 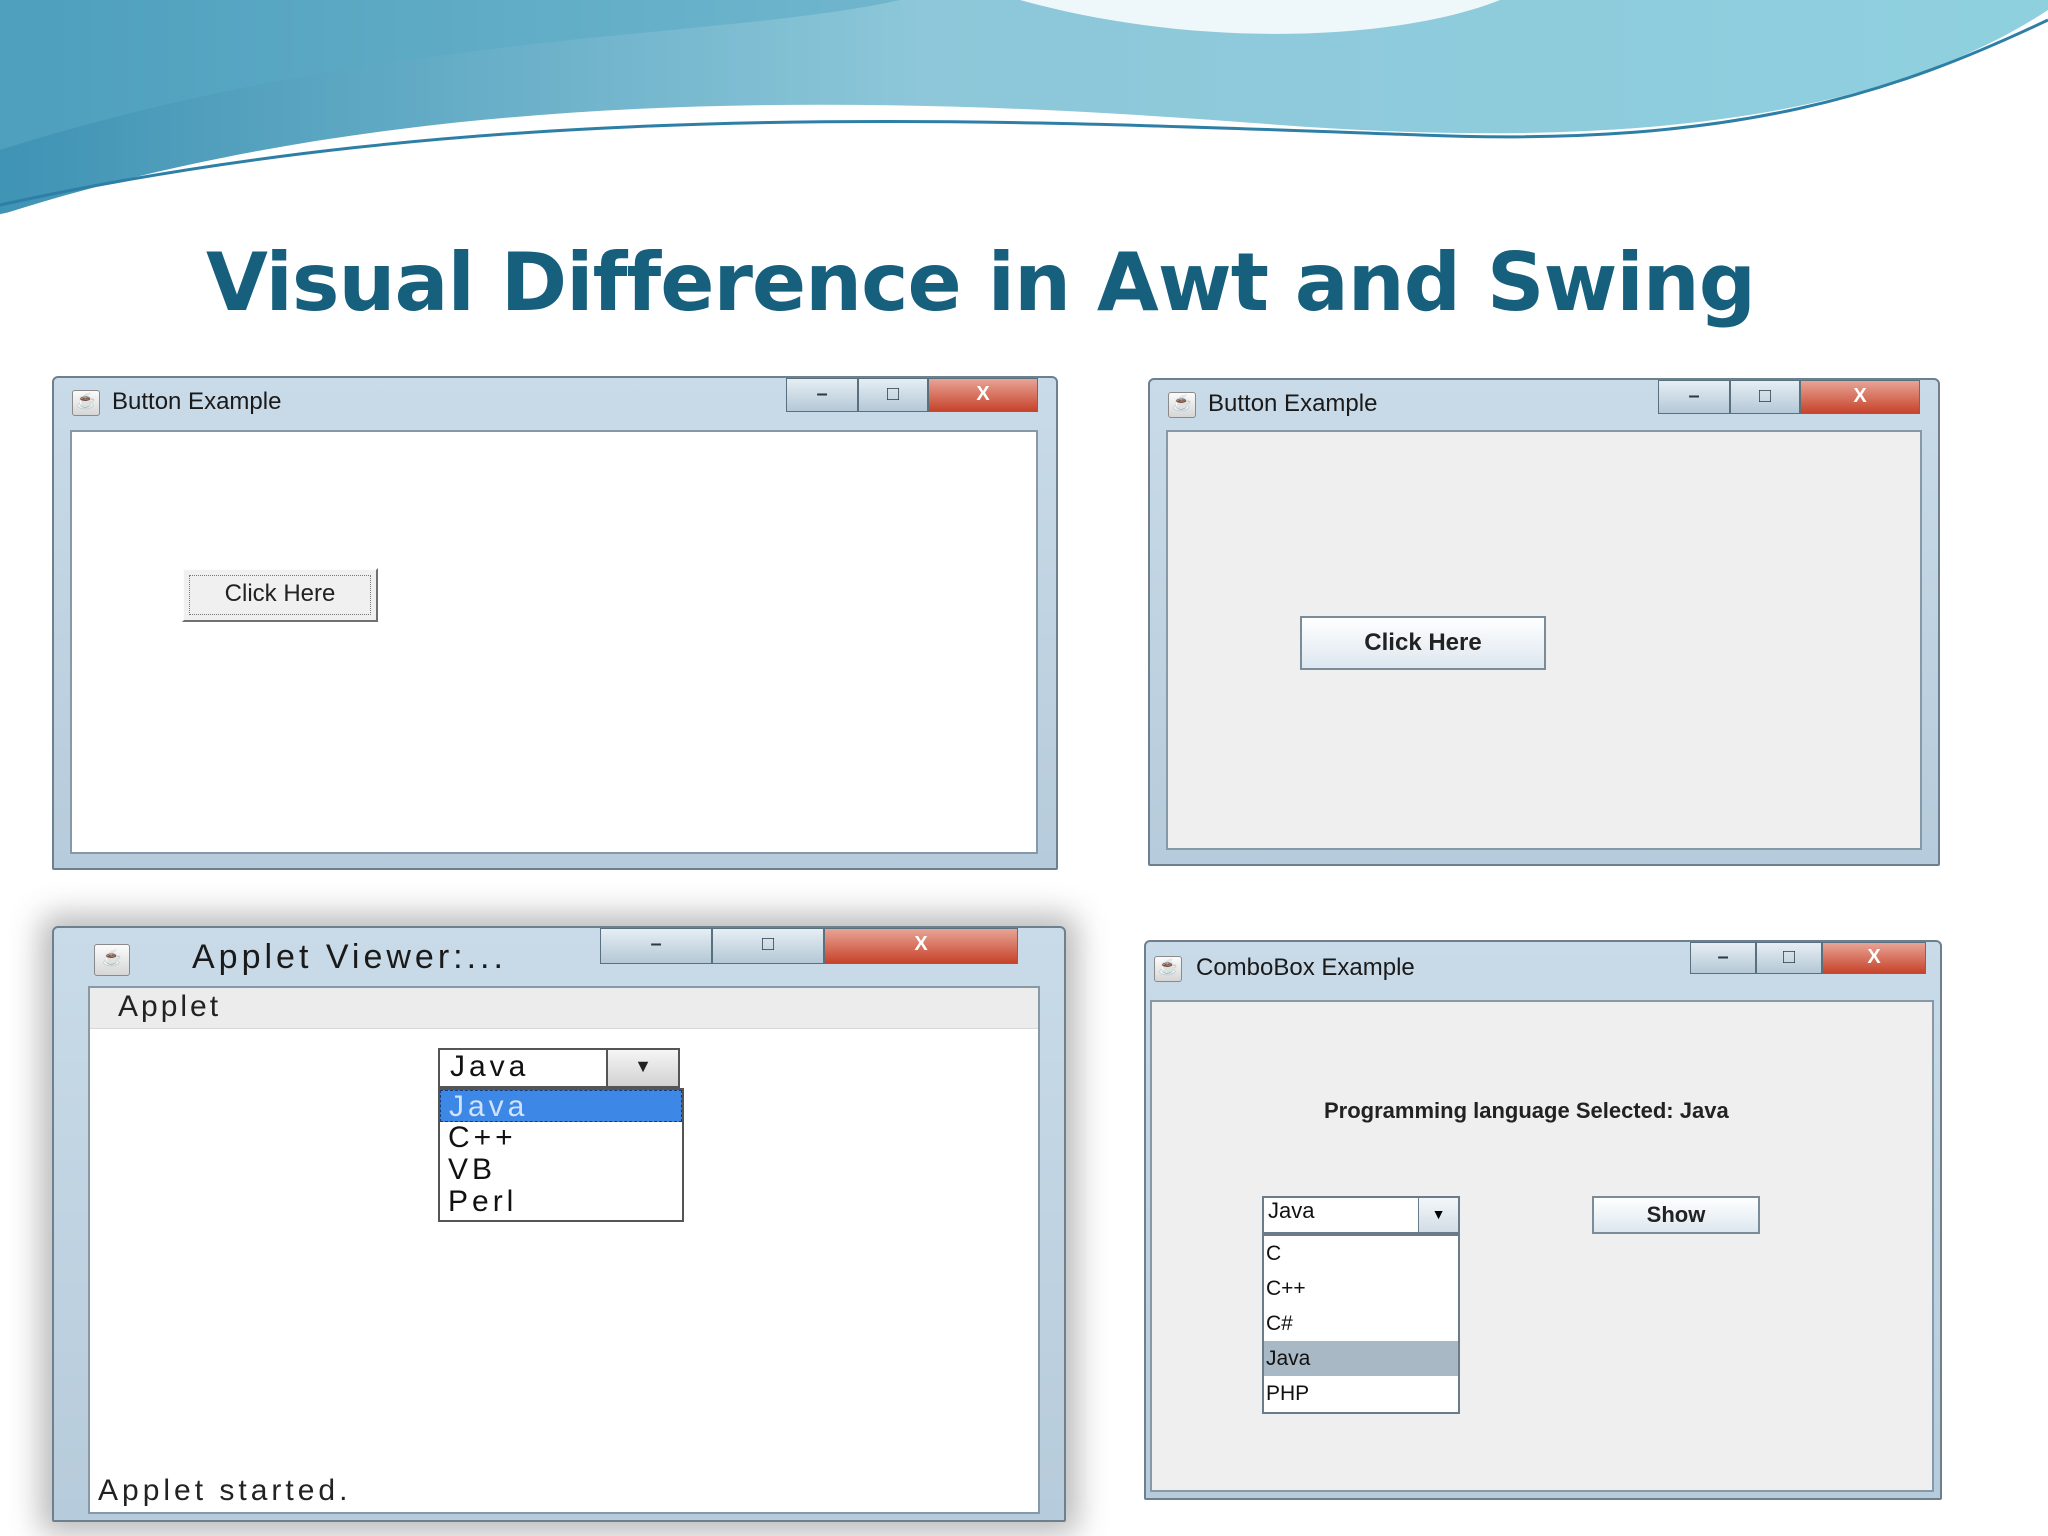 What do you see at coordinates (1676, 1215) in the screenshot?
I see `show-button: Show` at bounding box center [1676, 1215].